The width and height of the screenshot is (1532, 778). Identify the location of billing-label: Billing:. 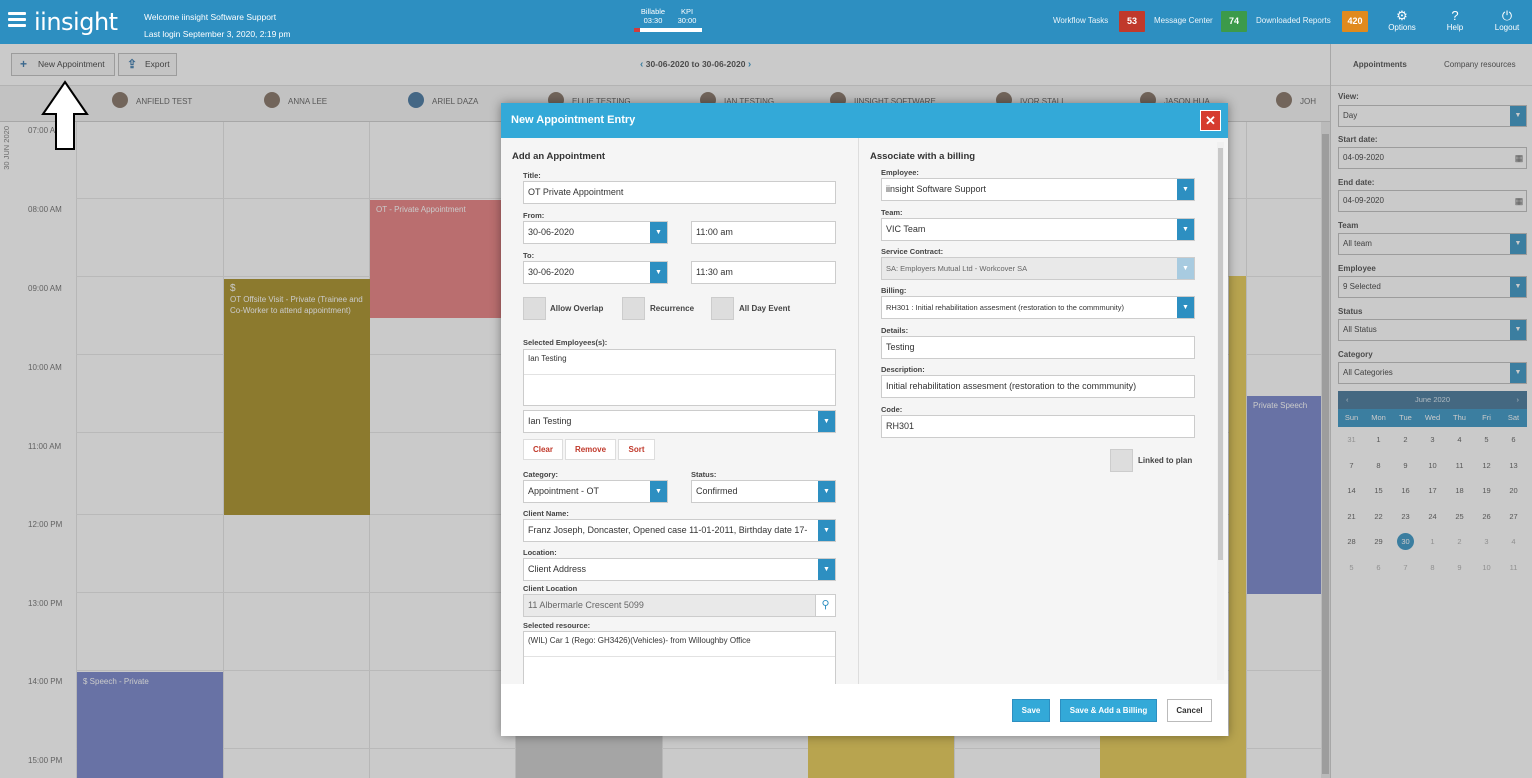
(894, 290).